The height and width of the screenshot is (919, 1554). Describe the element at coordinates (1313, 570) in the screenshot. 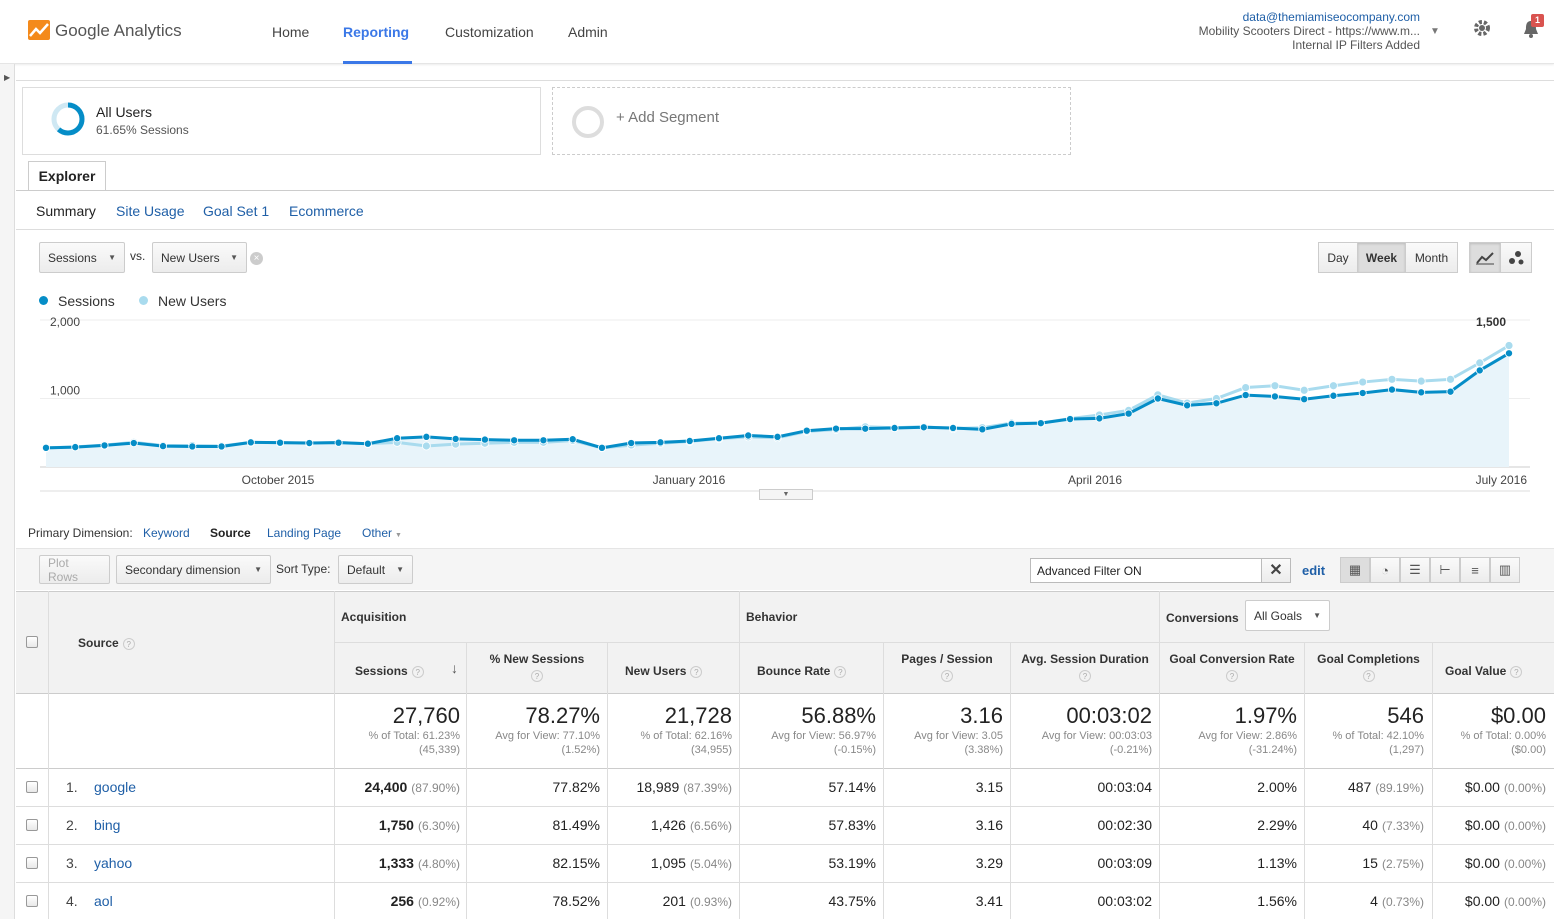

I see `edit-filter-link: edit` at that location.